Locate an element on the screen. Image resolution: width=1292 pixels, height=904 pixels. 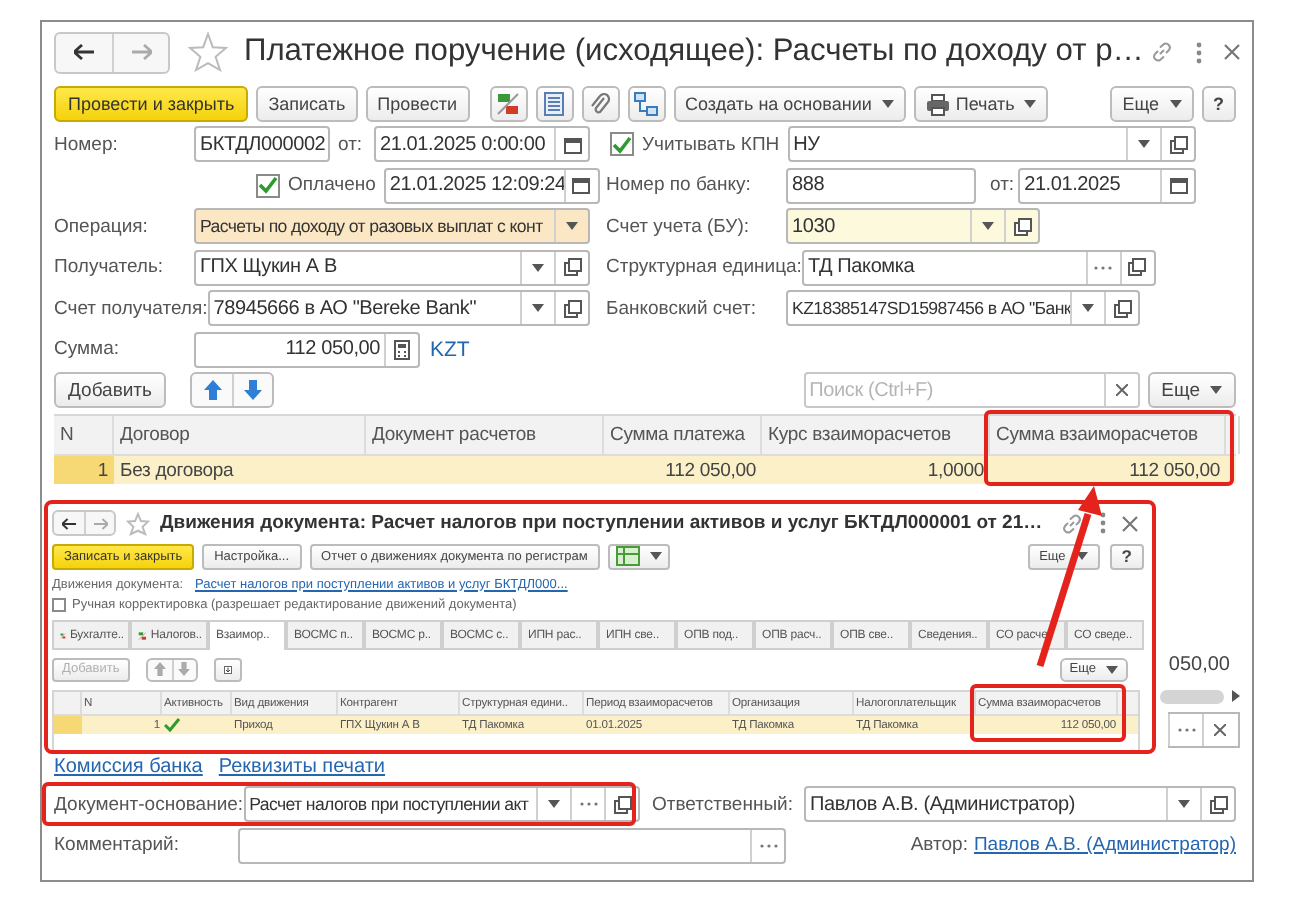
field-label: Операция: is located at coordinates (102, 226).